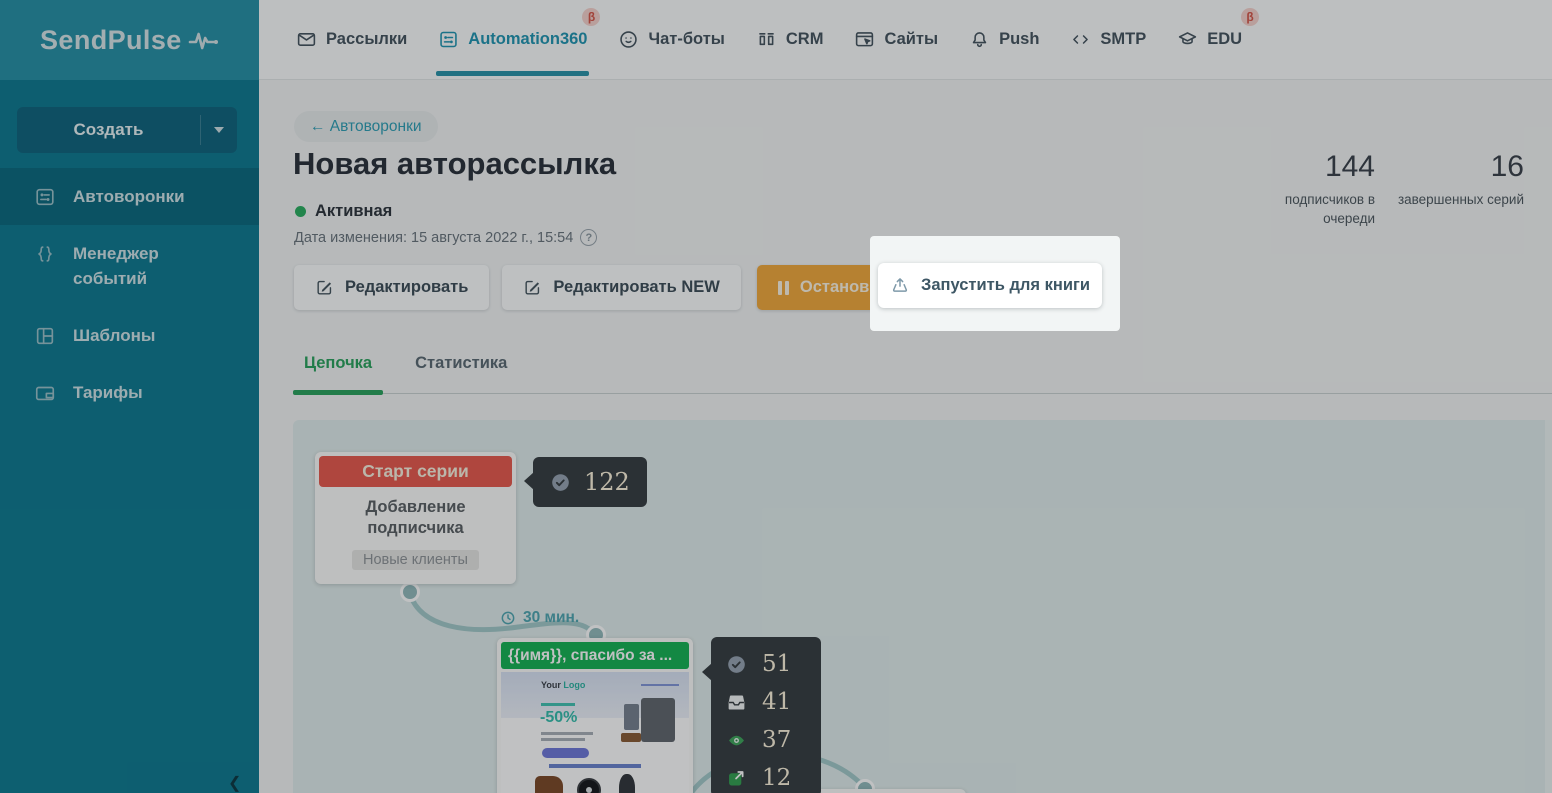  I want to click on launch-icon, so click(900, 286).